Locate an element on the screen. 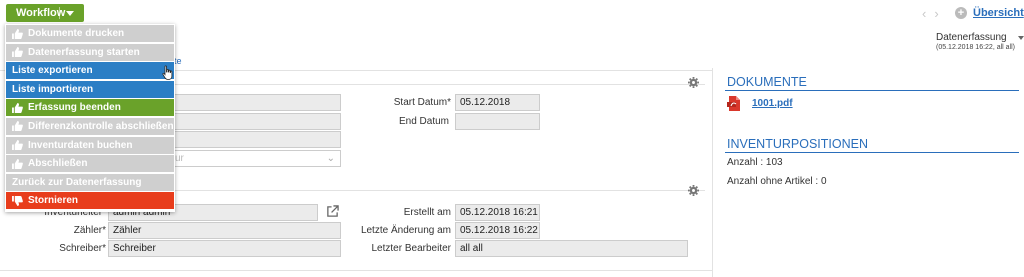 The image size is (1024, 277). menu-item-label: Dokumente drucken is located at coordinates (76, 33).